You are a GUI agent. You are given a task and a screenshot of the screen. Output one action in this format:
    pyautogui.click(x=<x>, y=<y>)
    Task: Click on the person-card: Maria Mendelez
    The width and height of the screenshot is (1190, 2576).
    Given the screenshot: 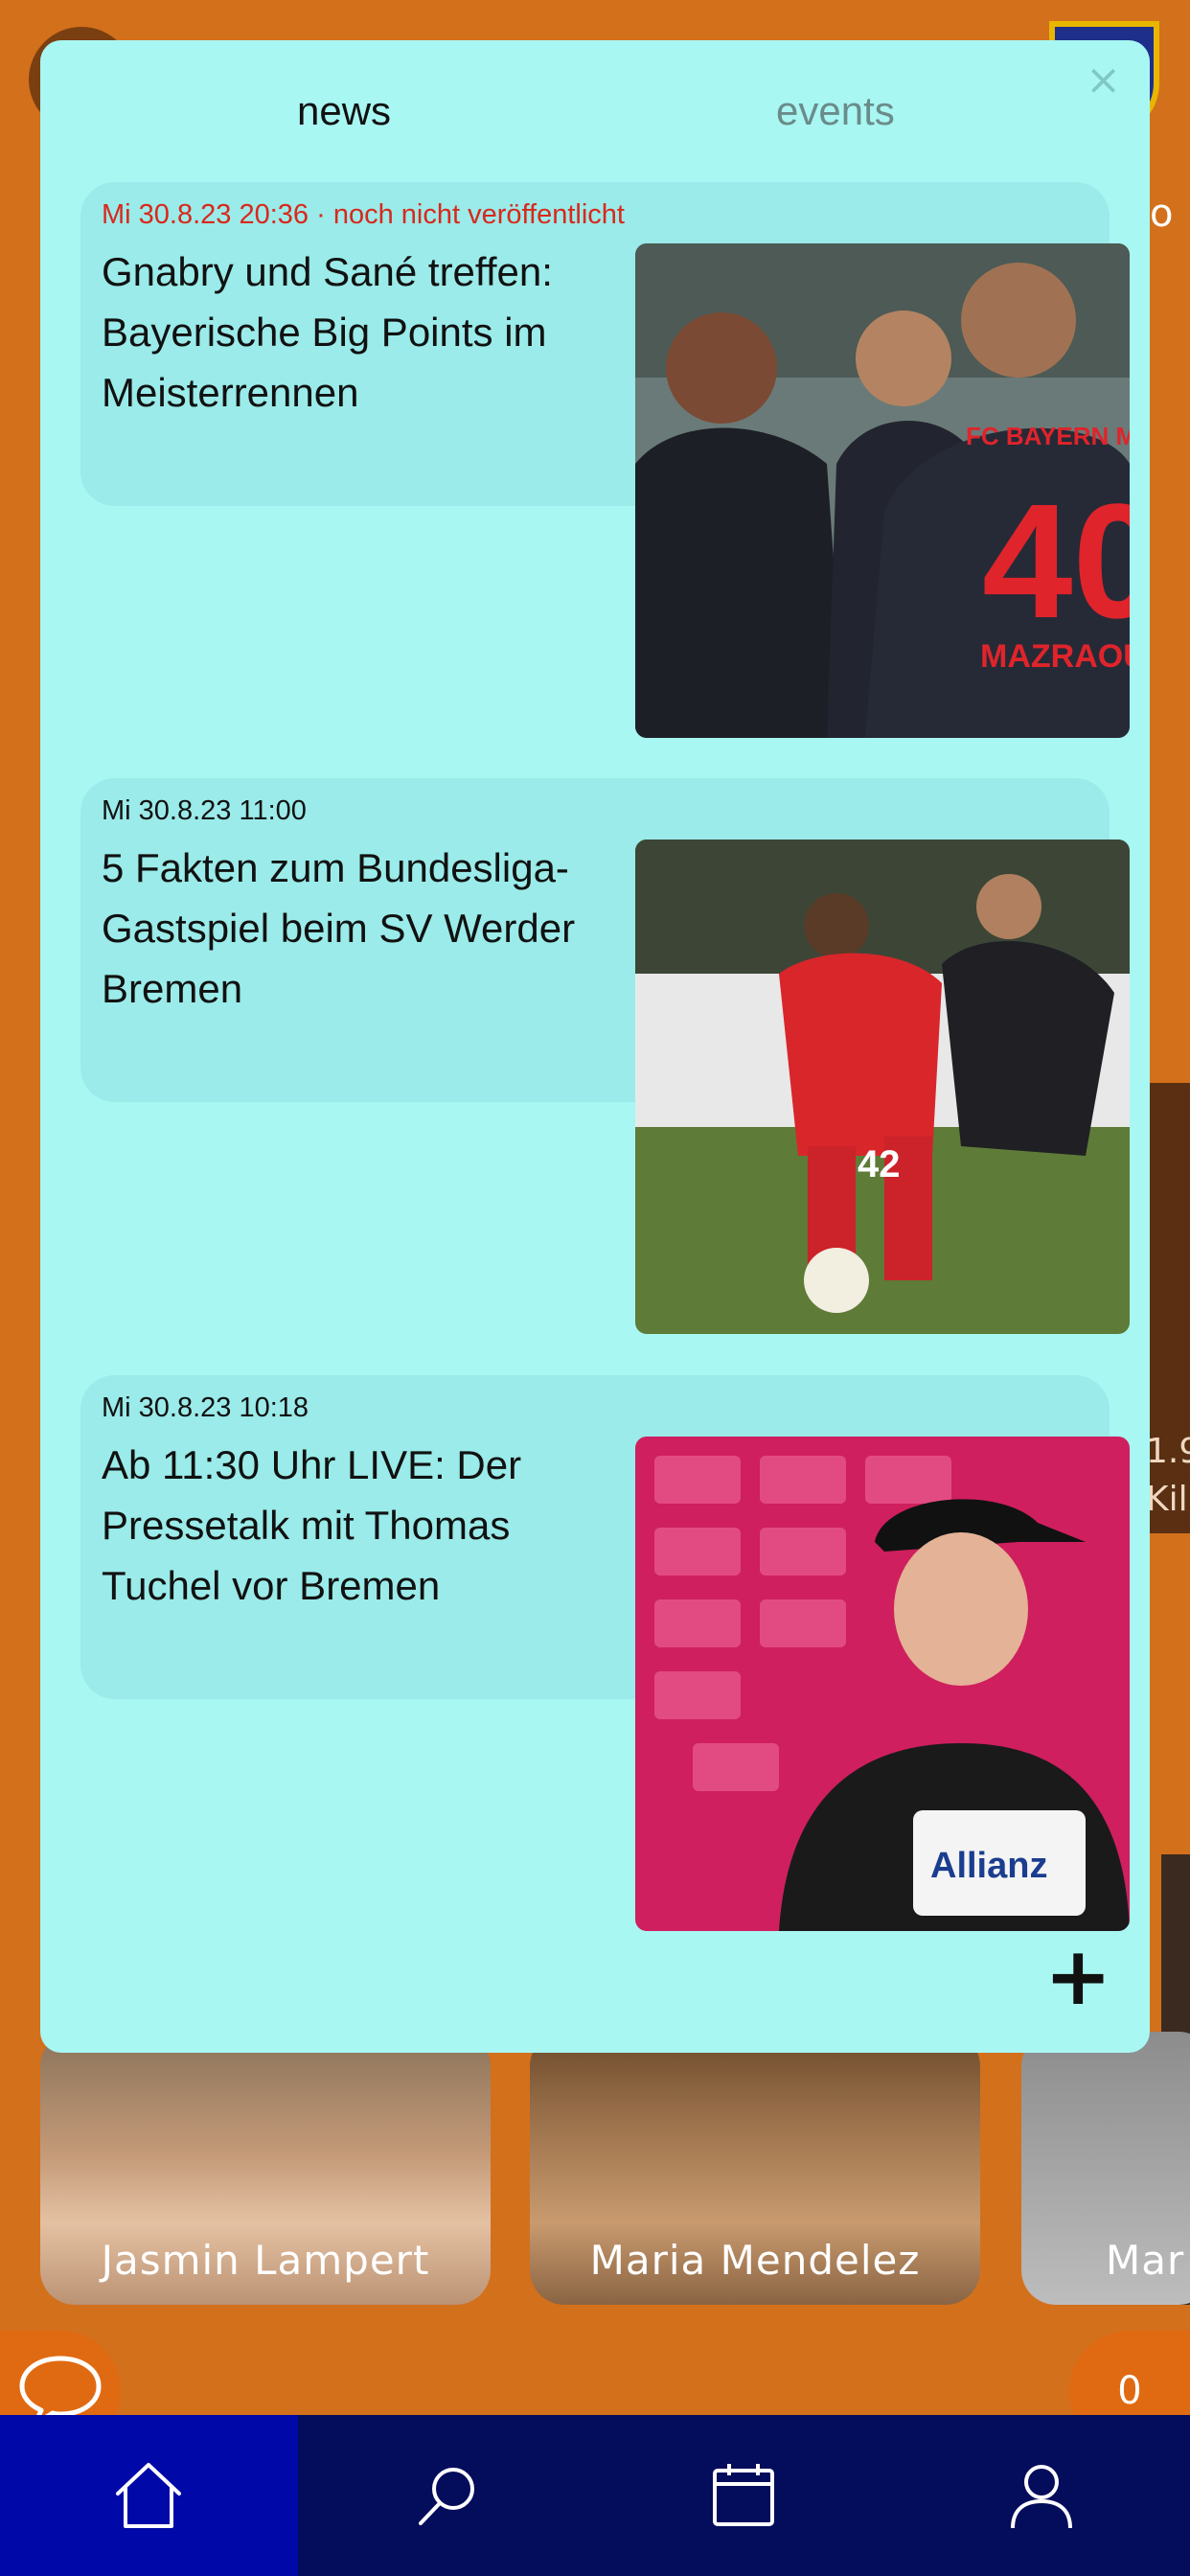 What is the action you would take?
    pyautogui.click(x=755, y=2168)
    